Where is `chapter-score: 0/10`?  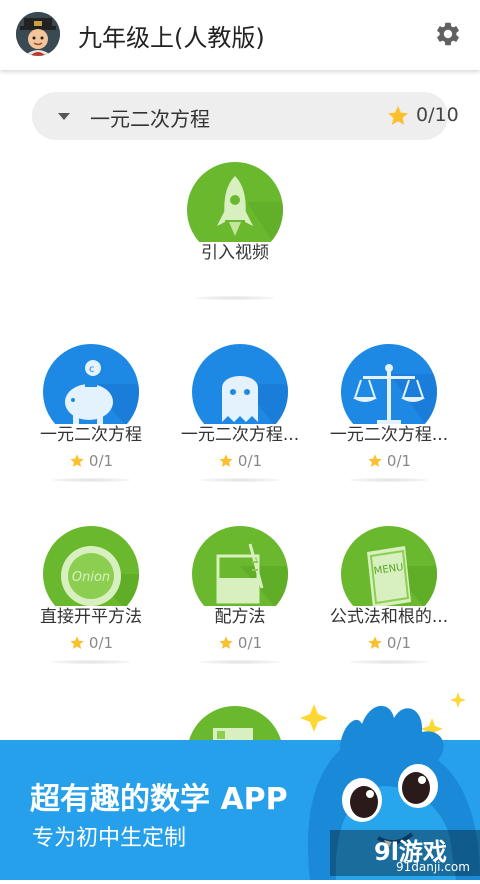
chapter-score: 0/10 is located at coordinates (437, 115).